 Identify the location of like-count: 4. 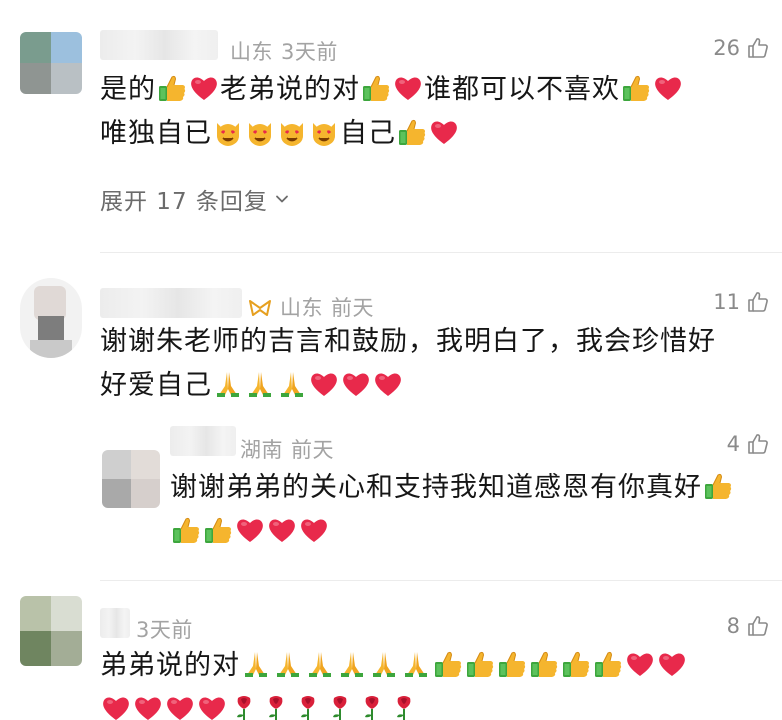
(733, 444).